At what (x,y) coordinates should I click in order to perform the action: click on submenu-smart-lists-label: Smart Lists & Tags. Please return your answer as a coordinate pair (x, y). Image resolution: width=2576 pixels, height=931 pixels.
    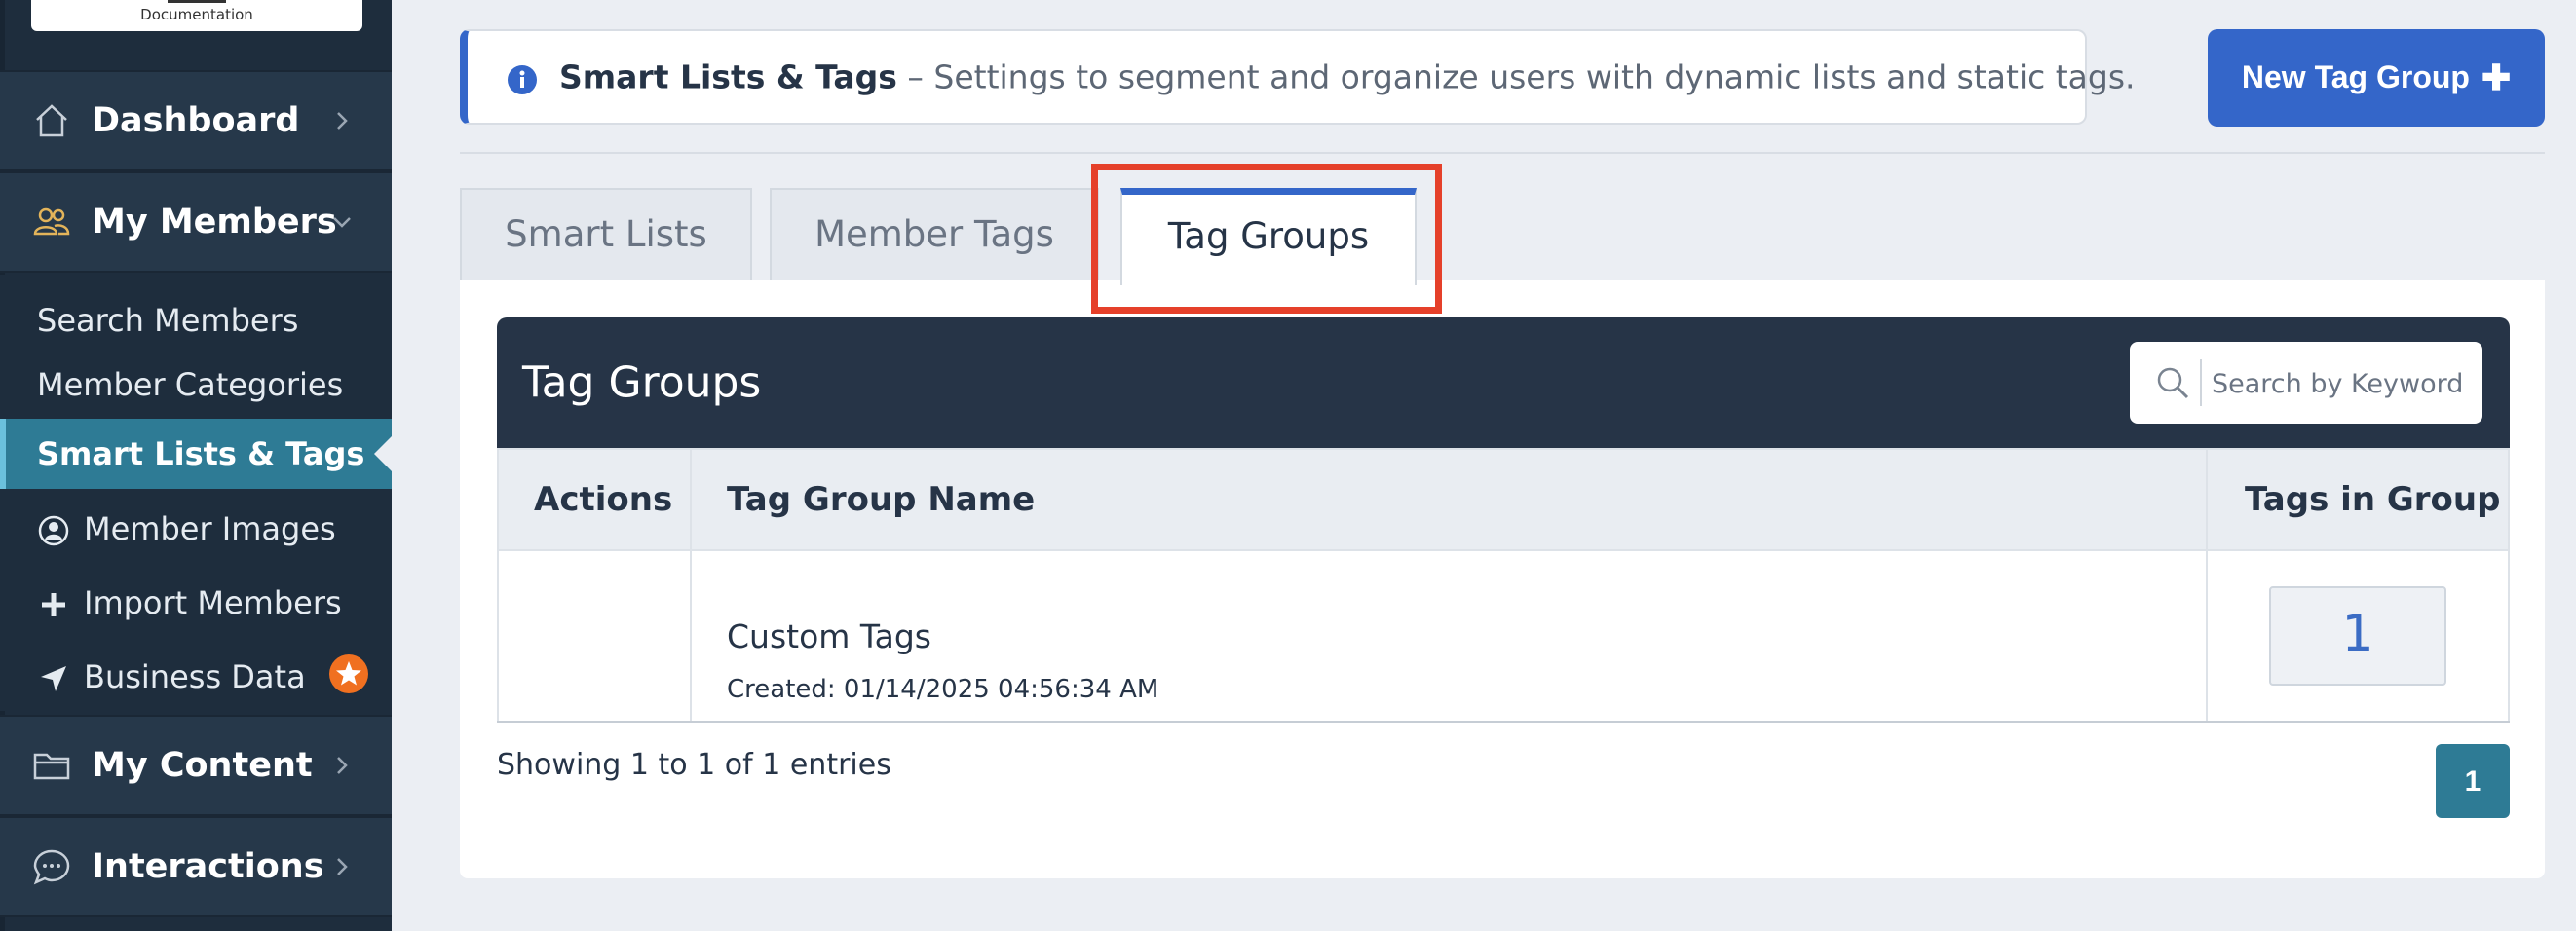
    Looking at the image, I should click on (201, 453).